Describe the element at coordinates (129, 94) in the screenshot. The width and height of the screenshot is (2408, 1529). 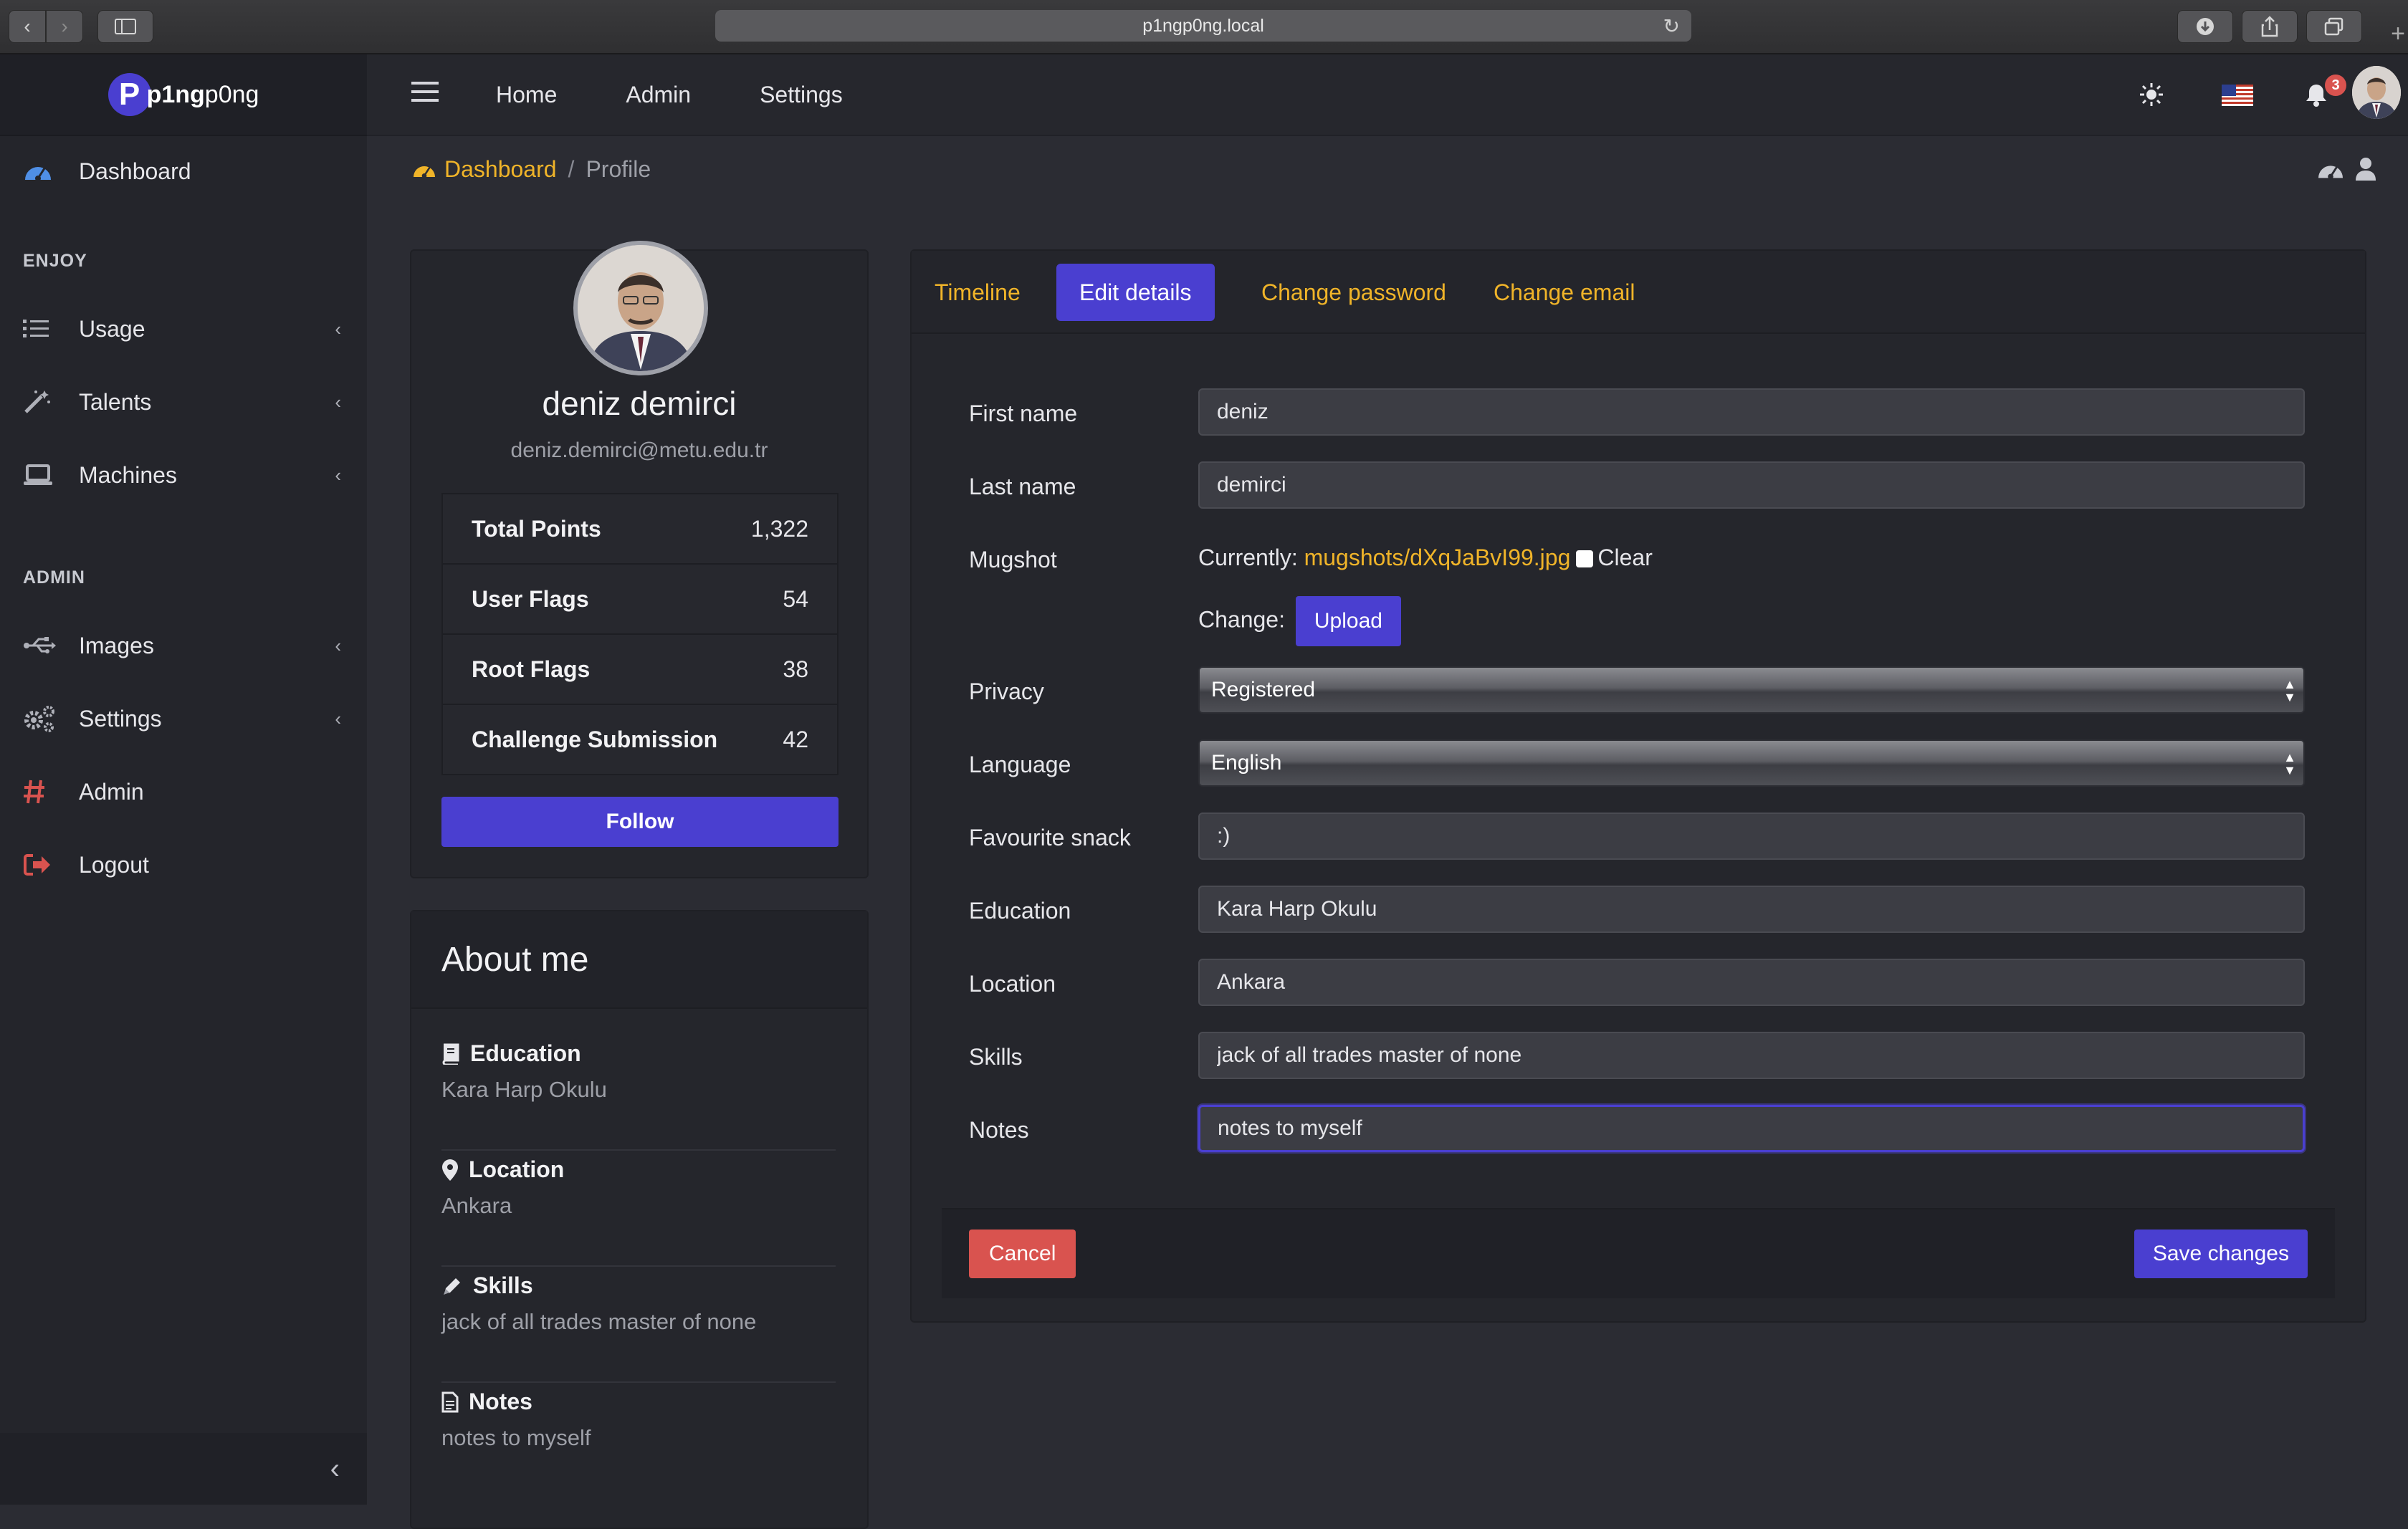
I see `brand-logo: P` at that location.